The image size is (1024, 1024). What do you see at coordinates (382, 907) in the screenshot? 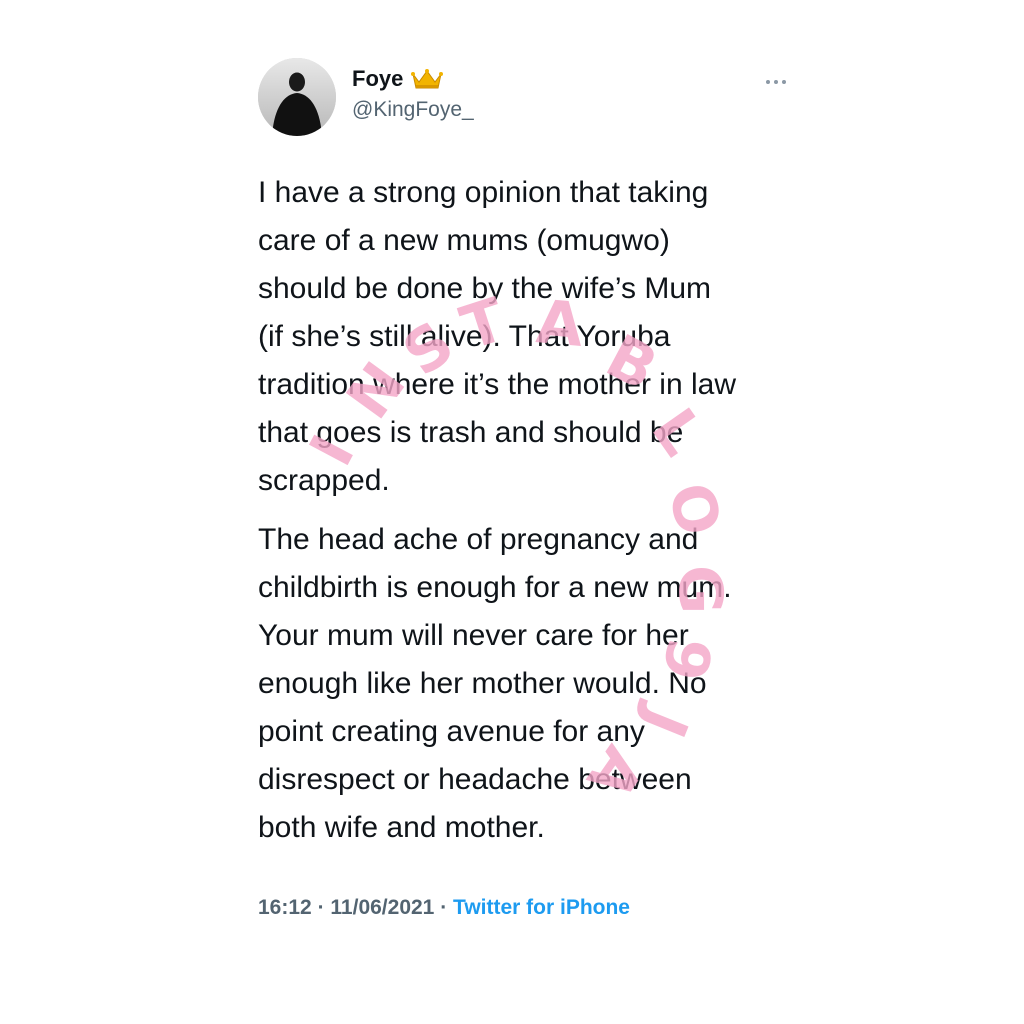
I see `tweet-date: 11/06/2021` at bounding box center [382, 907].